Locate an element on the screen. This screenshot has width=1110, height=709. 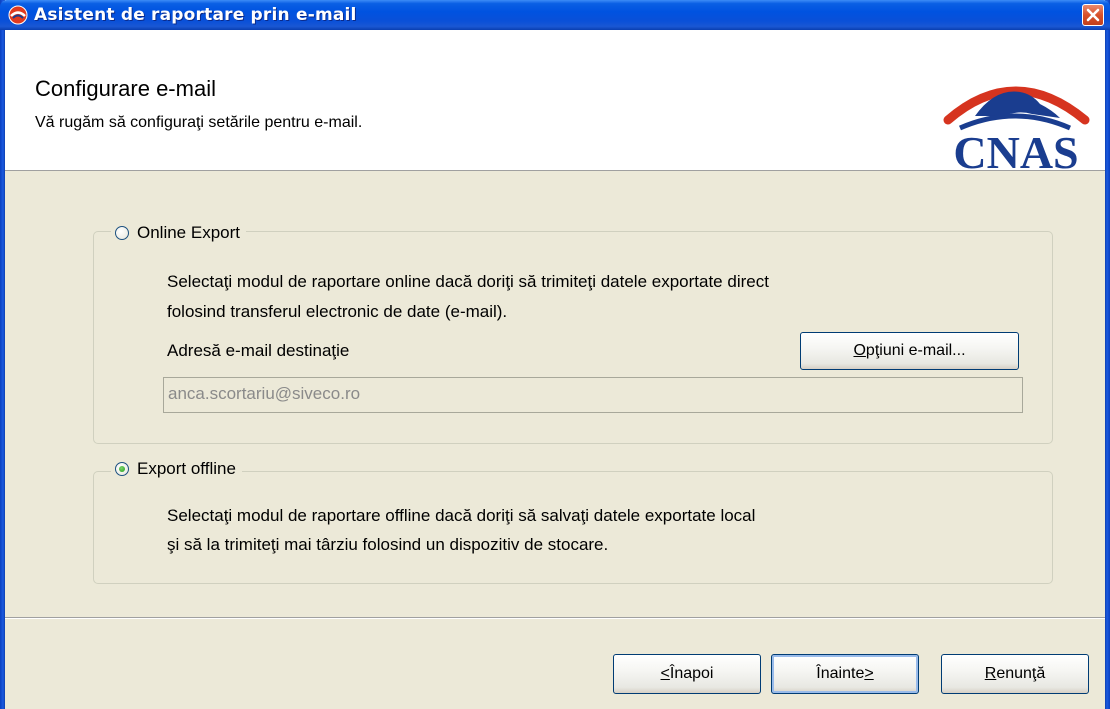
online-export-label: Online Export is located at coordinates (188, 232).